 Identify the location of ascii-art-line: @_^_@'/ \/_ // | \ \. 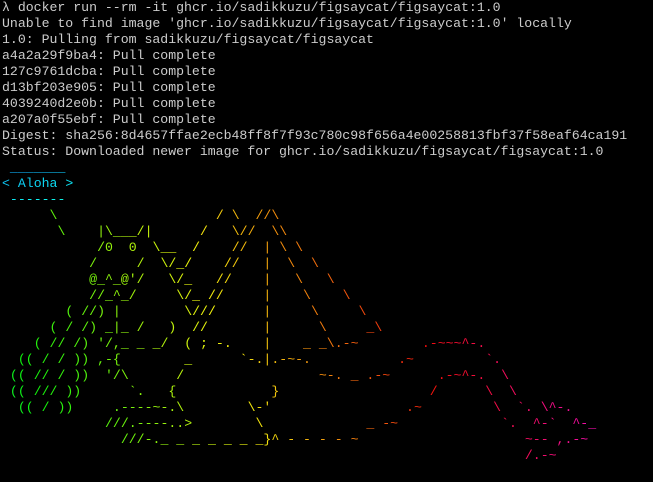
(212, 279).